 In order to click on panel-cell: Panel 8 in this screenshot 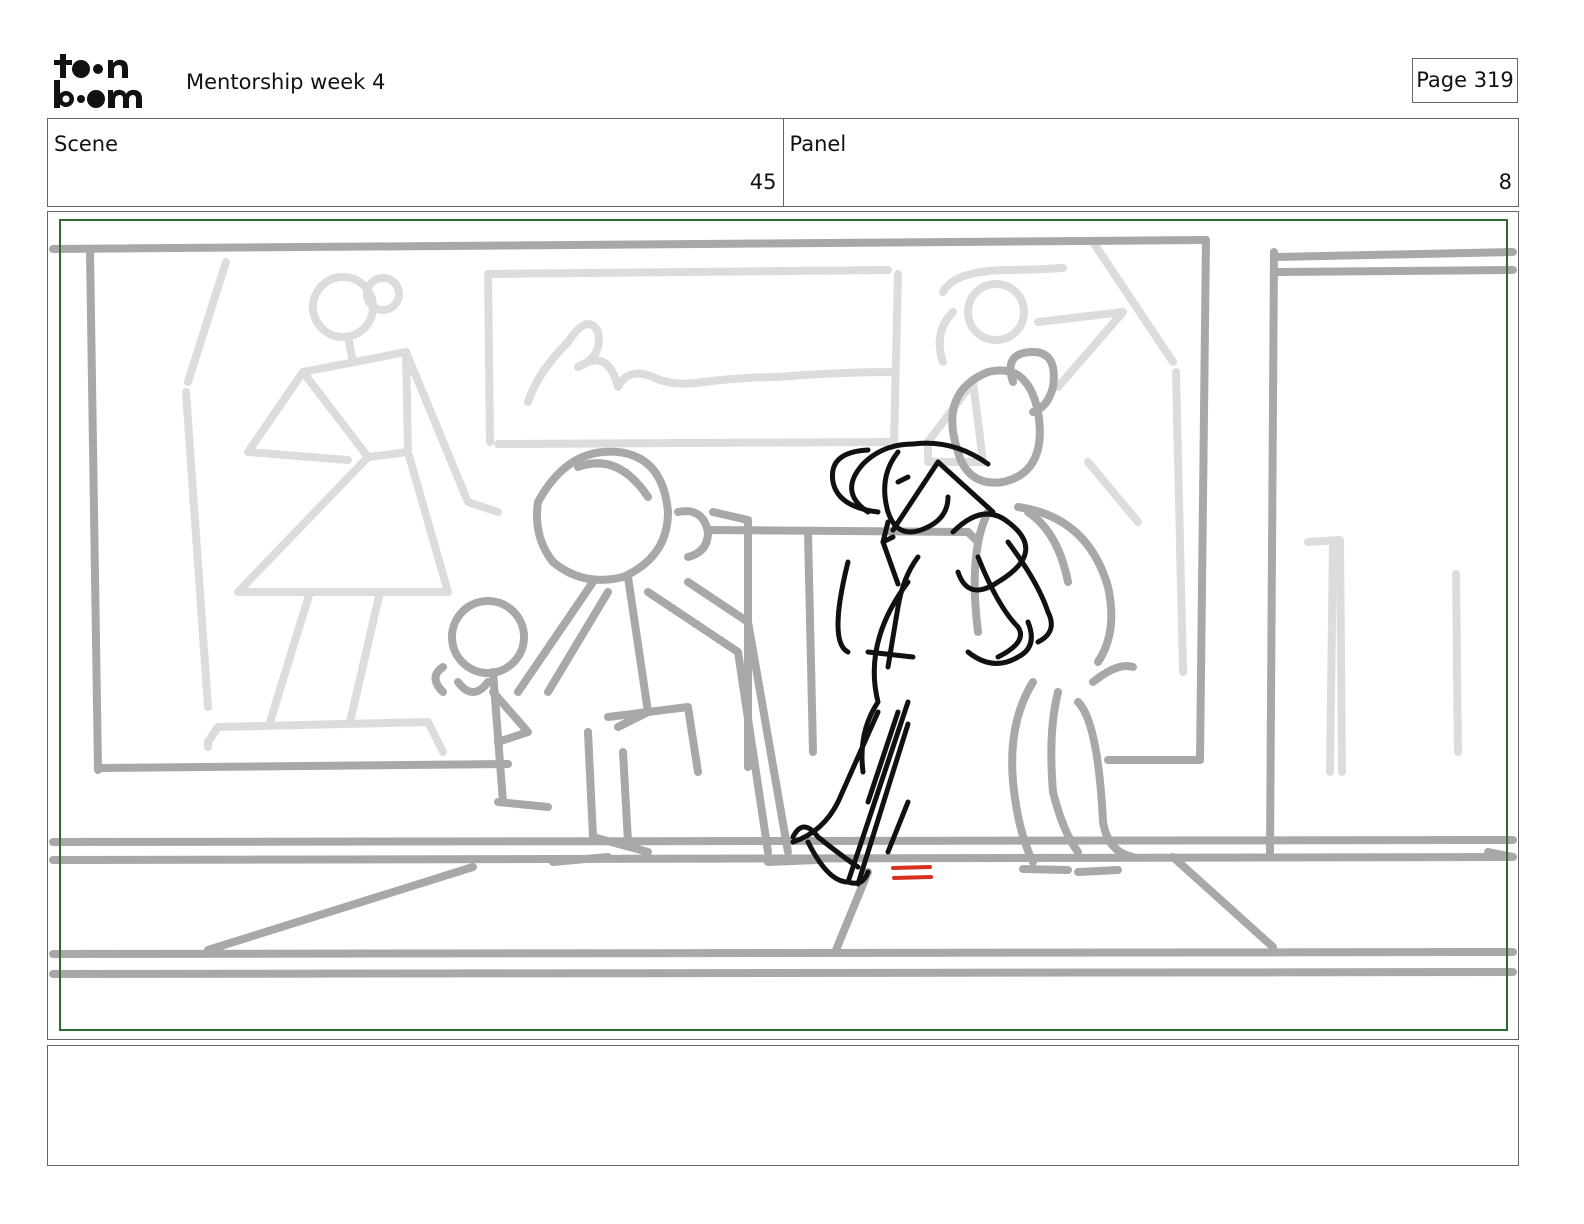, I will do `click(1150, 162)`.